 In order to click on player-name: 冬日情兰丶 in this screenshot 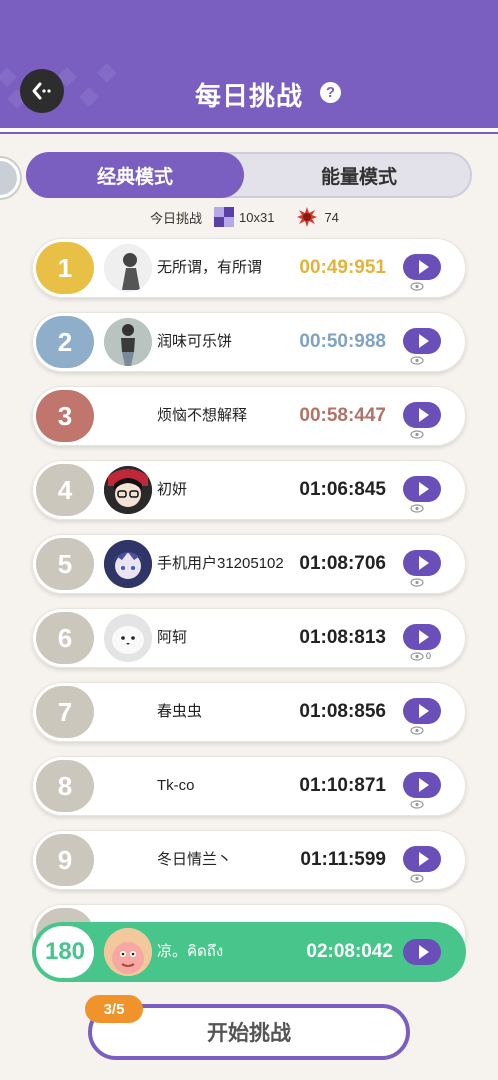, I will do `click(195, 859)`.